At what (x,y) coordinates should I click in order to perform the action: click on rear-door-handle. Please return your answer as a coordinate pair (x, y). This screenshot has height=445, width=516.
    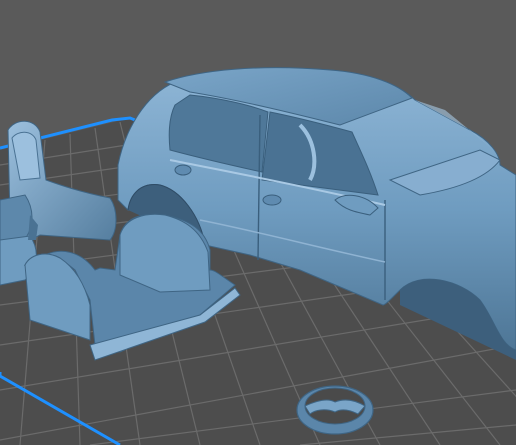
    Looking at the image, I should click on (272, 200).